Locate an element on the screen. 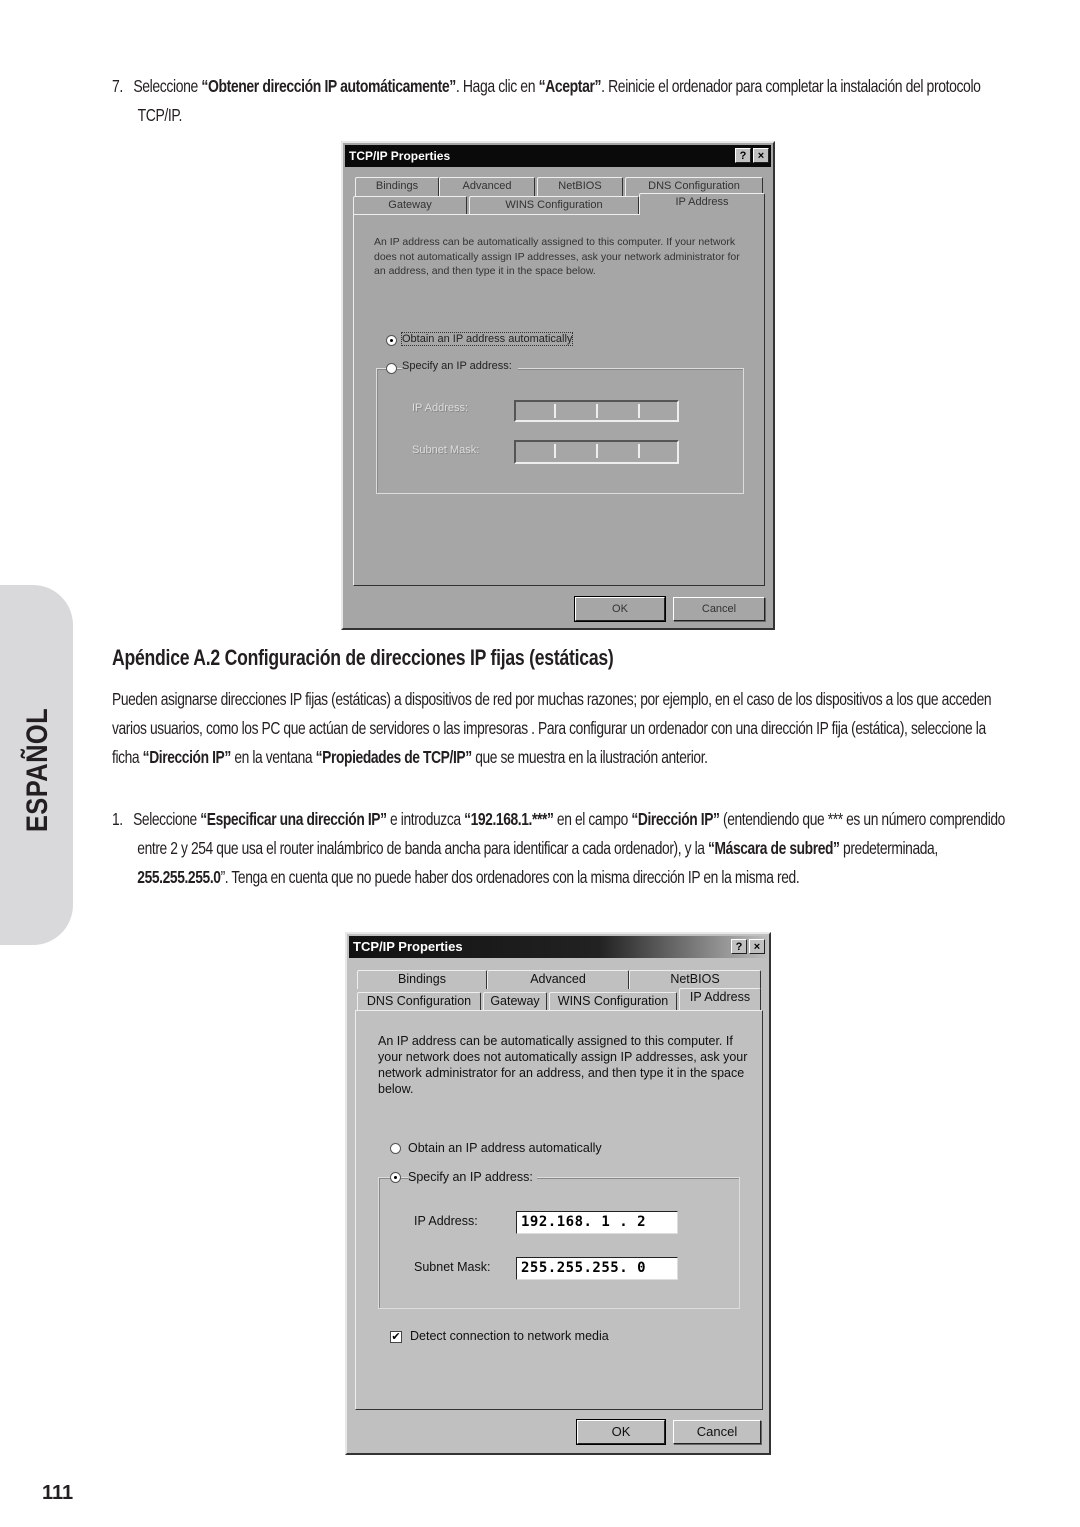 This screenshot has width=1080, height=1527. subnet-mask-field is located at coordinates (596, 452).